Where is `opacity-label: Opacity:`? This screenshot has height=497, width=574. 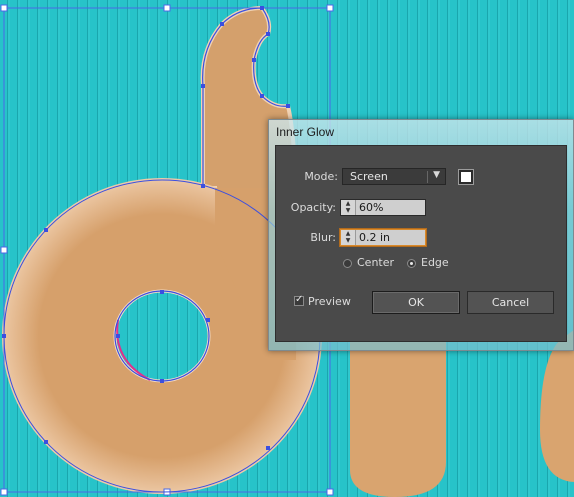 opacity-label: Opacity: is located at coordinates (313, 207).